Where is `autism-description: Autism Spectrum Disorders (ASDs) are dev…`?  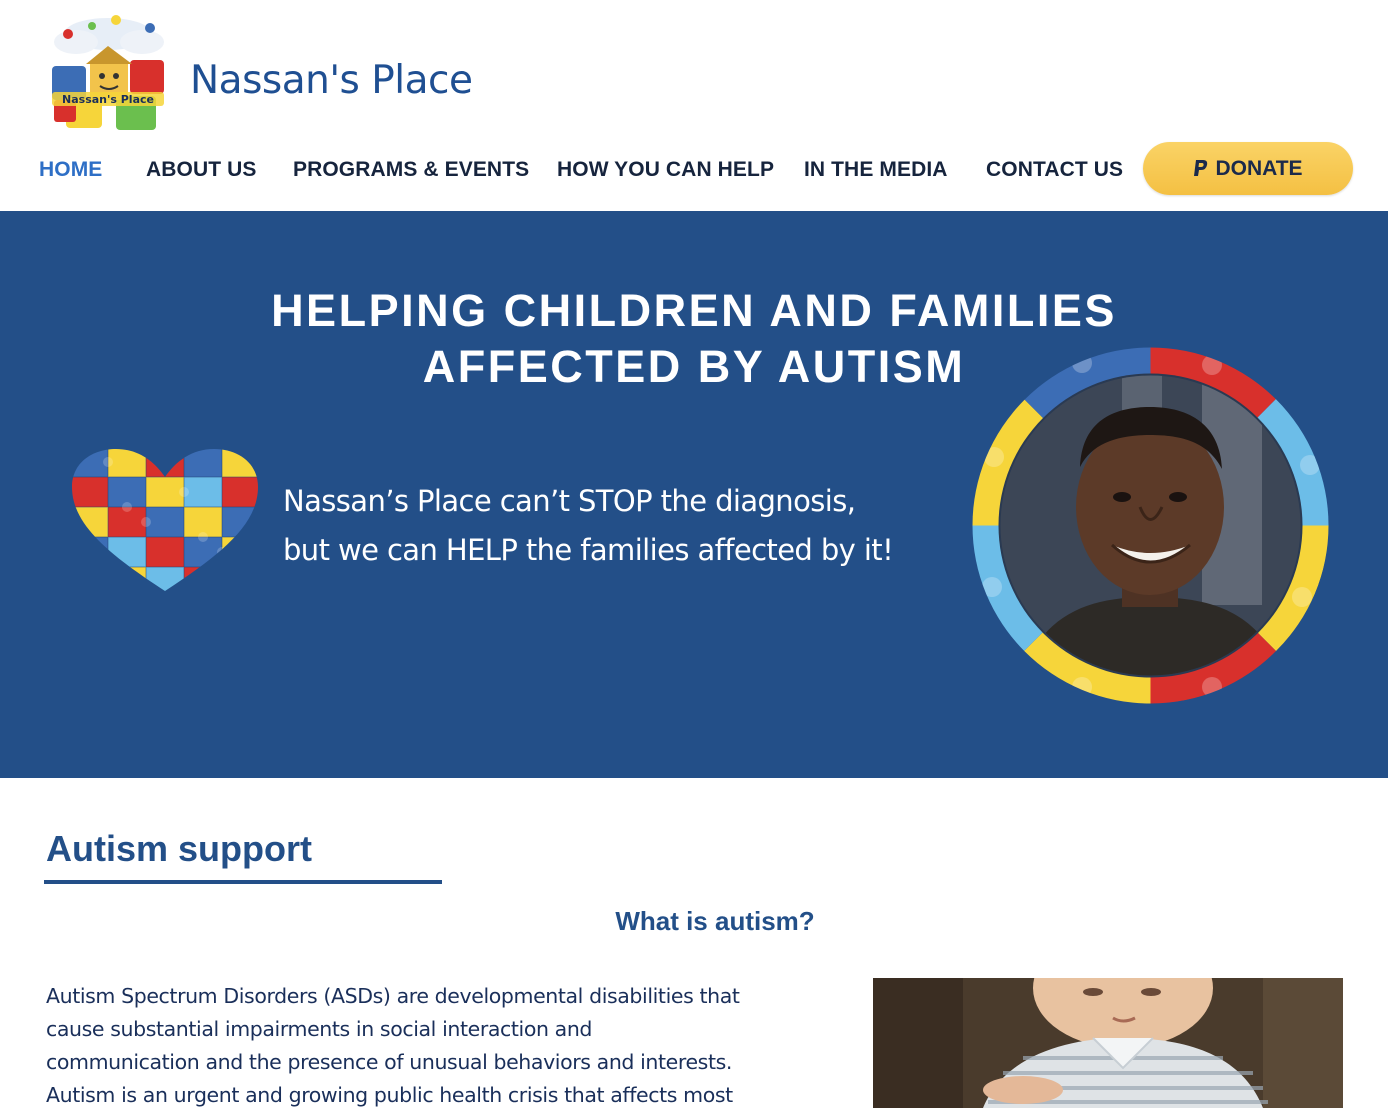
autism-description: Autism Spectrum Disorders (ASDs) are dev… is located at coordinates (441, 1046).